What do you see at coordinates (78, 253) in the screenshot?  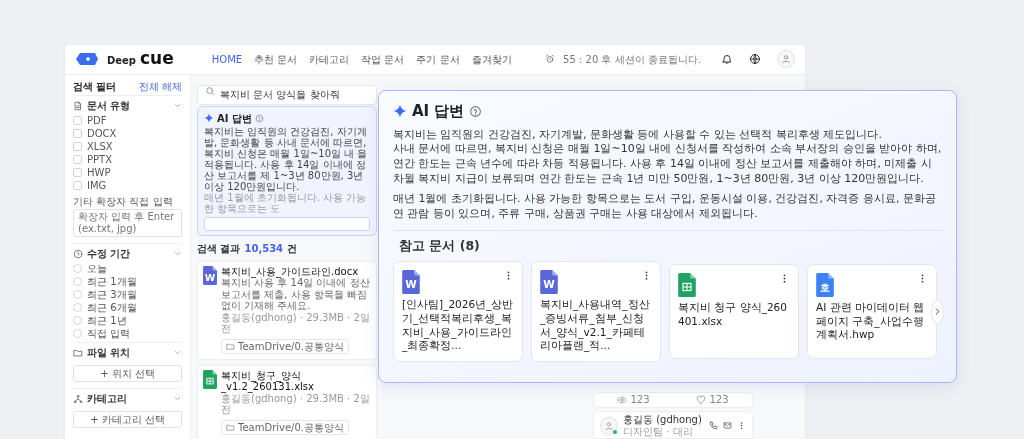 I see `clock-icon` at bounding box center [78, 253].